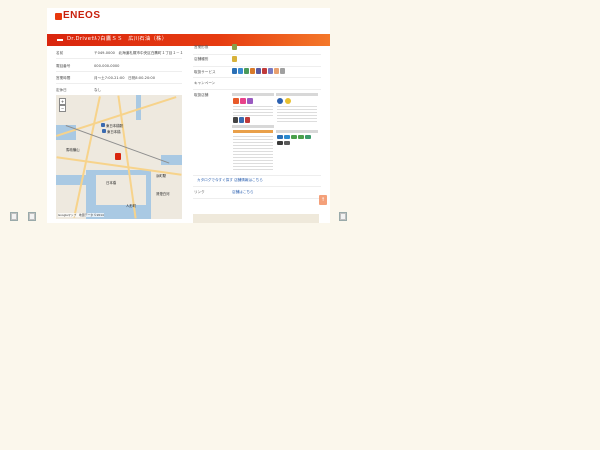 The height and width of the screenshot is (450, 600). What do you see at coordinates (243, 192) in the screenshot?
I see `store-link: 店舗はこちら` at bounding box center [243, 192].